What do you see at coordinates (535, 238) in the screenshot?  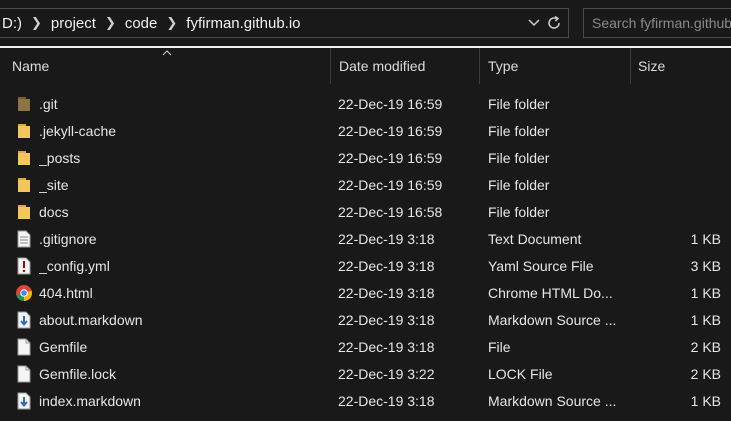 I see `file-type: Text Document` at bounding box center [535, 238].